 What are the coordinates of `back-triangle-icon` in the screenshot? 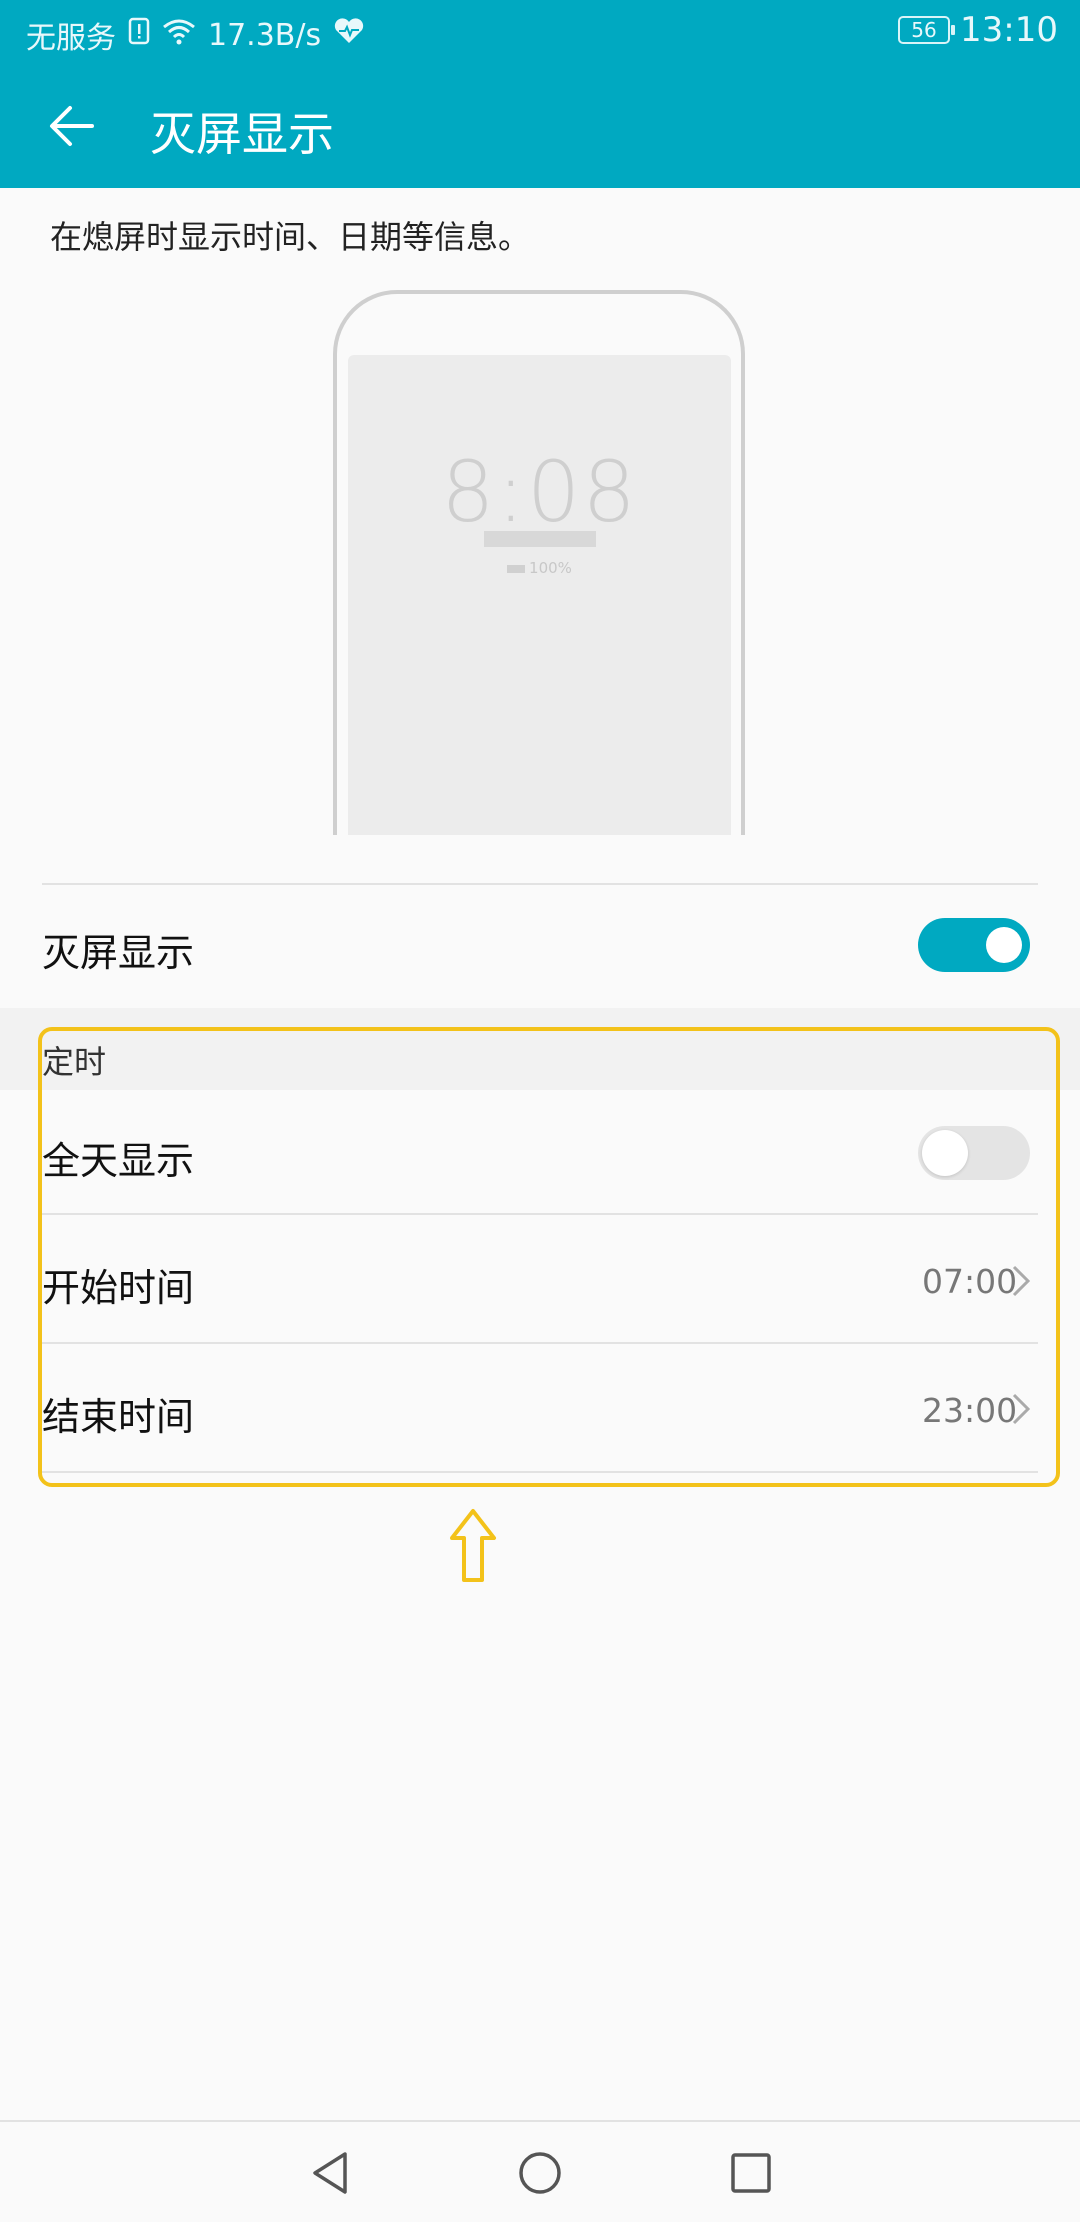 It's located at (330, 2173).